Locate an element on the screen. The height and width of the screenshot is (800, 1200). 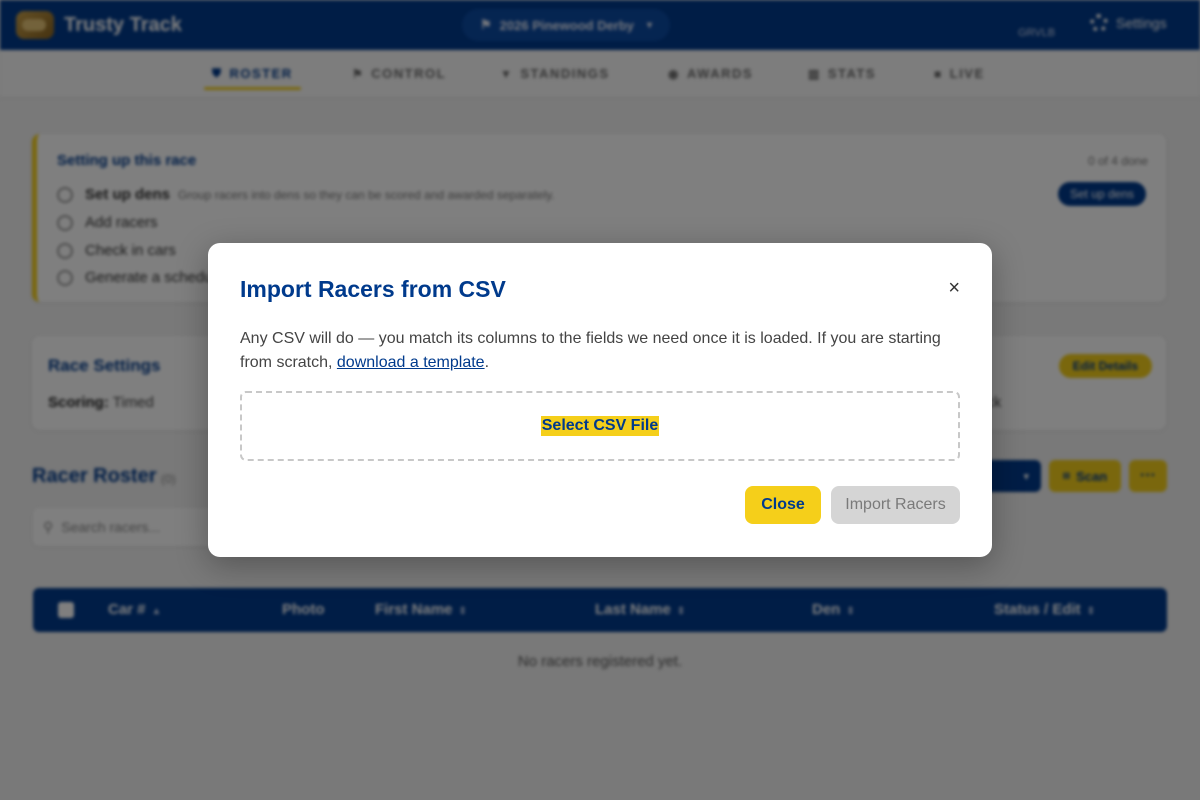
modal-title: Import Racers from CSV is located at coordinates (373, 289).